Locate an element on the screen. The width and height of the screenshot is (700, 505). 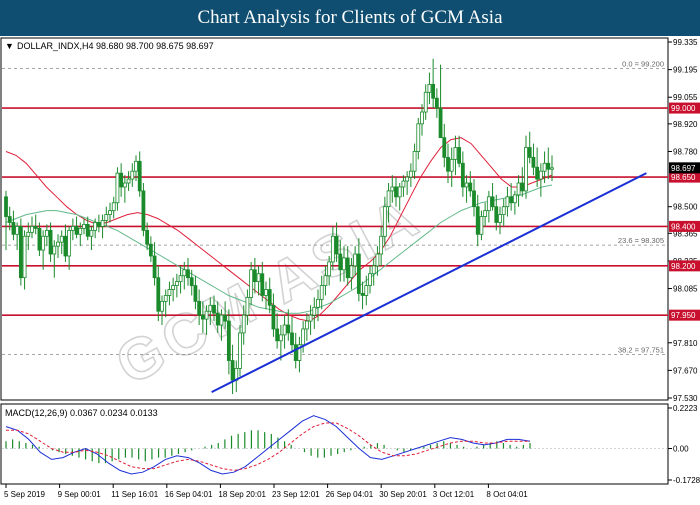
price-tag-label: 98.650 is located at coordinates (683, 177).